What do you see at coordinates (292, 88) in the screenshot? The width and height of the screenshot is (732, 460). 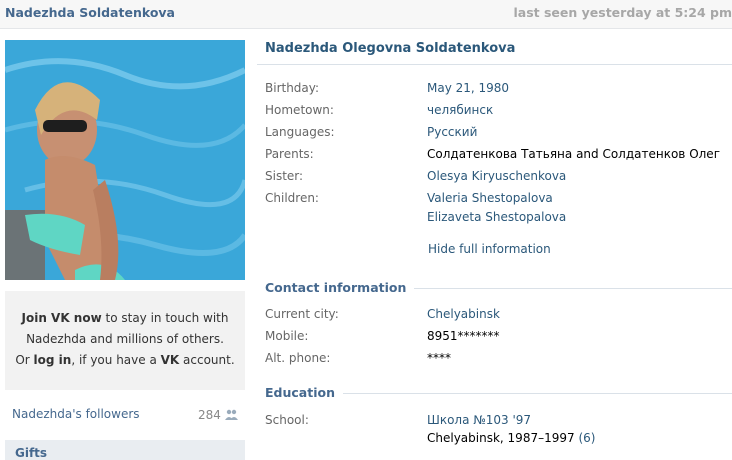 I see `birthday-label: Birthday:` at bounding box center [292, 88].